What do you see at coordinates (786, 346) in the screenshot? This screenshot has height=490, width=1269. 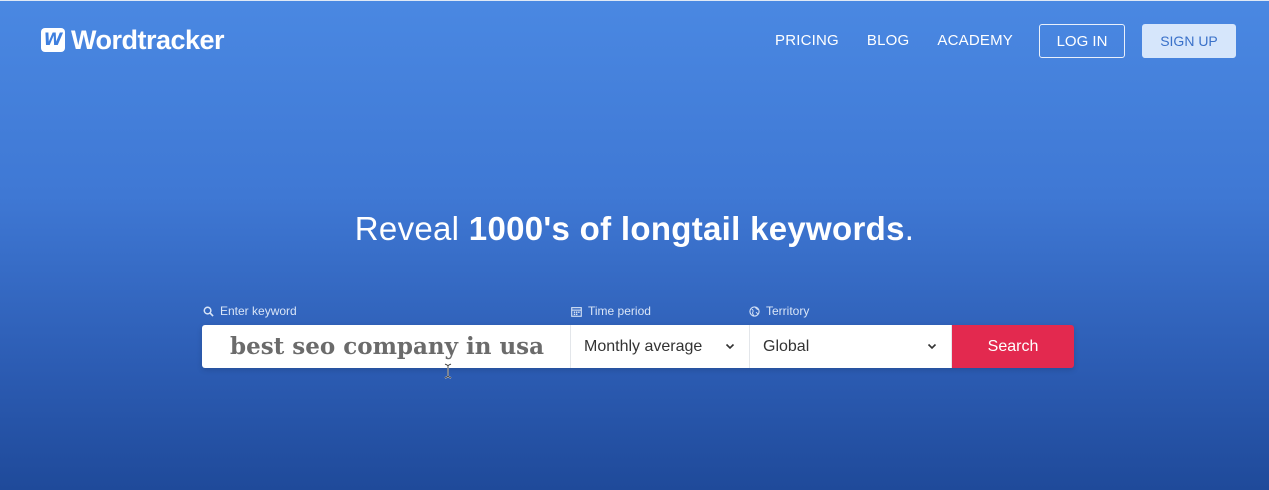 I see `territory-value: Global` at bounding box center [786, 346].